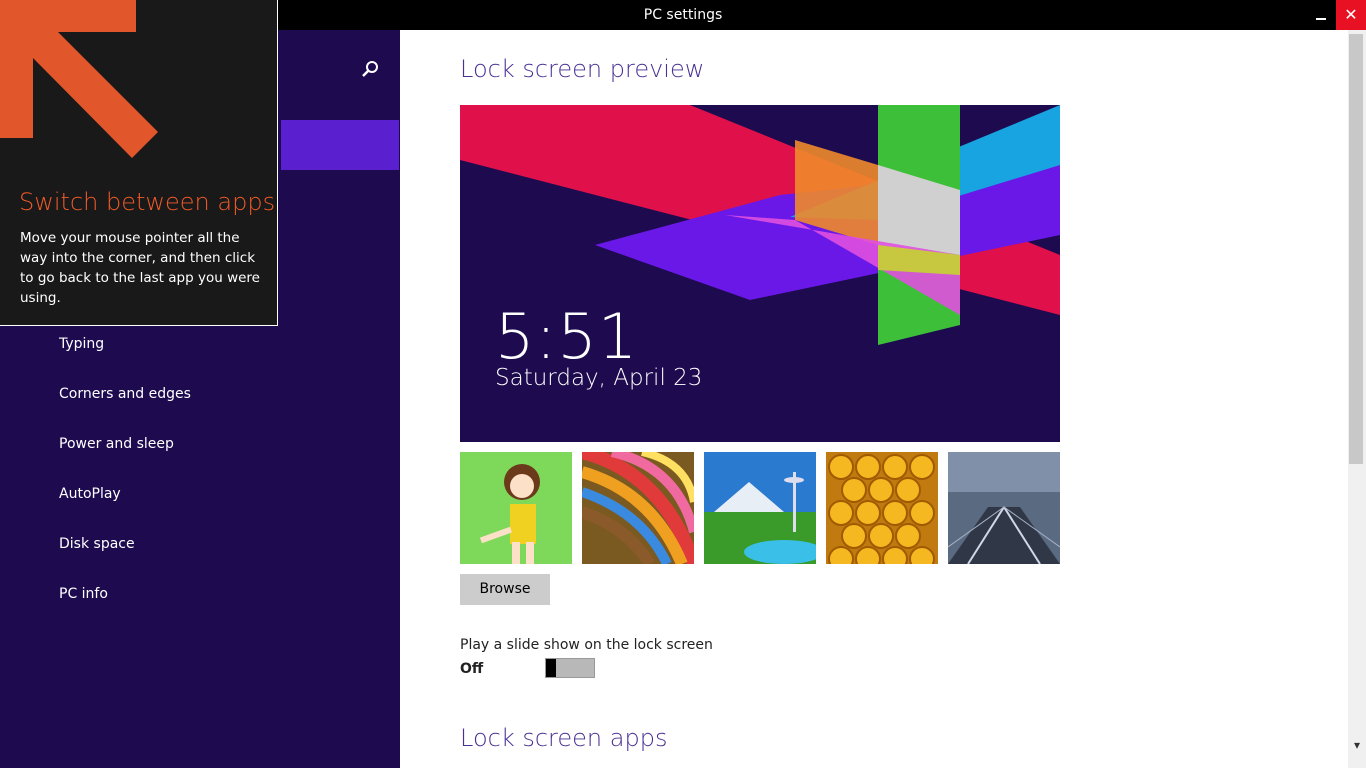 This screenshot has width=1366, height=768. I want to click on selected-item-highlight, so click(340, 145).